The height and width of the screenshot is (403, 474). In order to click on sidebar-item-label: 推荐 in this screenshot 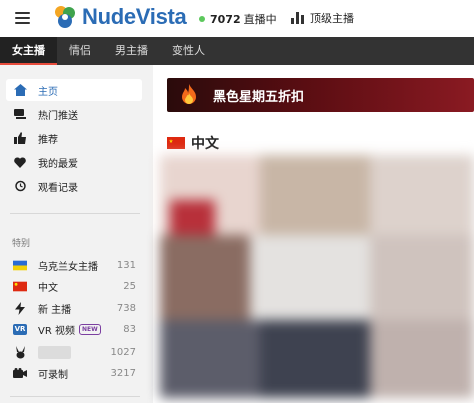, I will do `click(48, 140)`.